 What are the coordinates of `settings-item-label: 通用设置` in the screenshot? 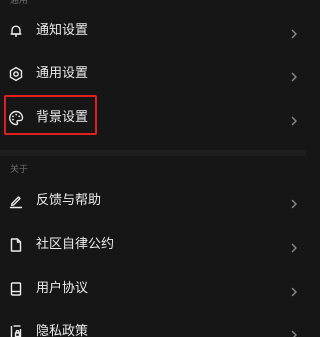 It's located at (62, 73).